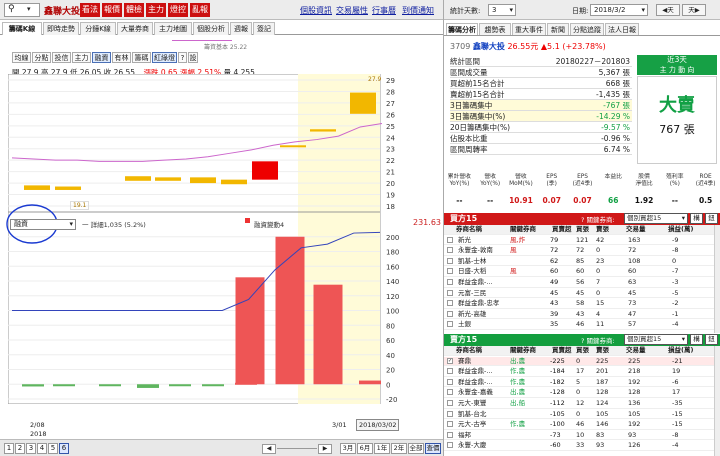 Image resolution: width=720 pixels, height=456 pixels. I want to click on table-row: 永豐金-敦南 風 72 72 0 72 -8, so click(579, 251).